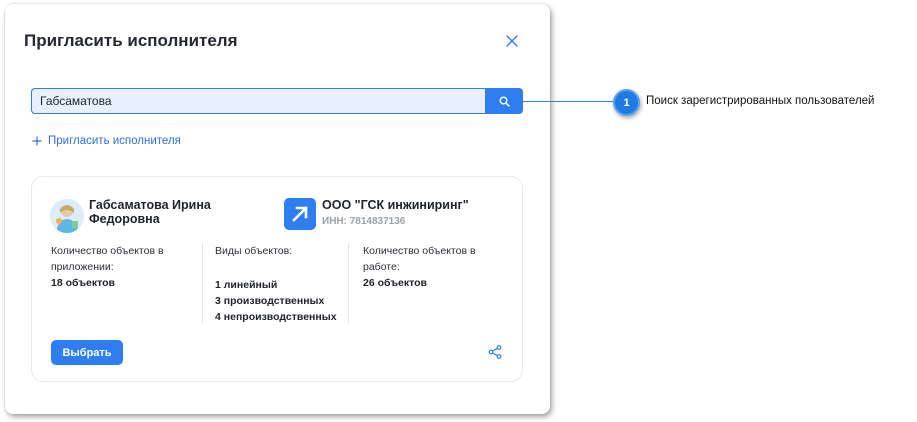 Image resolution: width=917 pixels, height=422 pixels. Describe the element at coordinates (254, 251) in the screenshot. I see `stat-label: Виды объектов:` at that location.